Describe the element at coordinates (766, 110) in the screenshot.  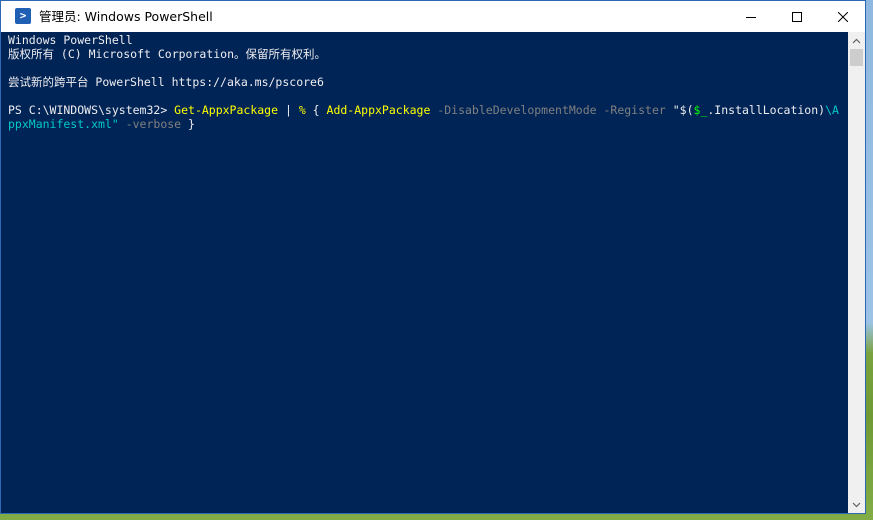
I see `install-location-member: .InstallLocation)` at that location.